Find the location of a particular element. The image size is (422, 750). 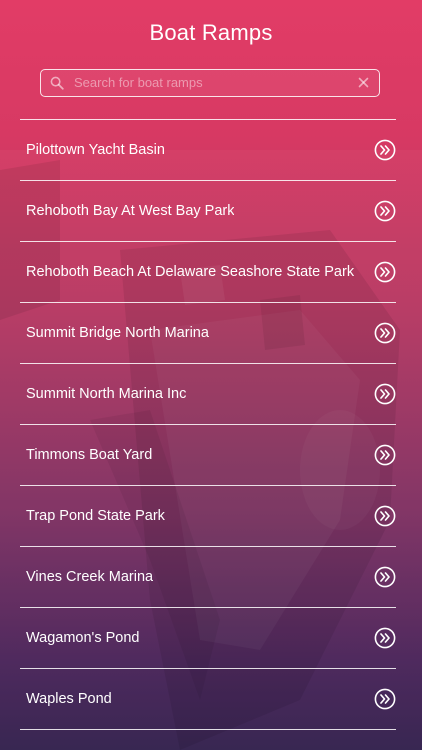

list-item-label: Vines Creek Marina is located at coordinates (90, 577).